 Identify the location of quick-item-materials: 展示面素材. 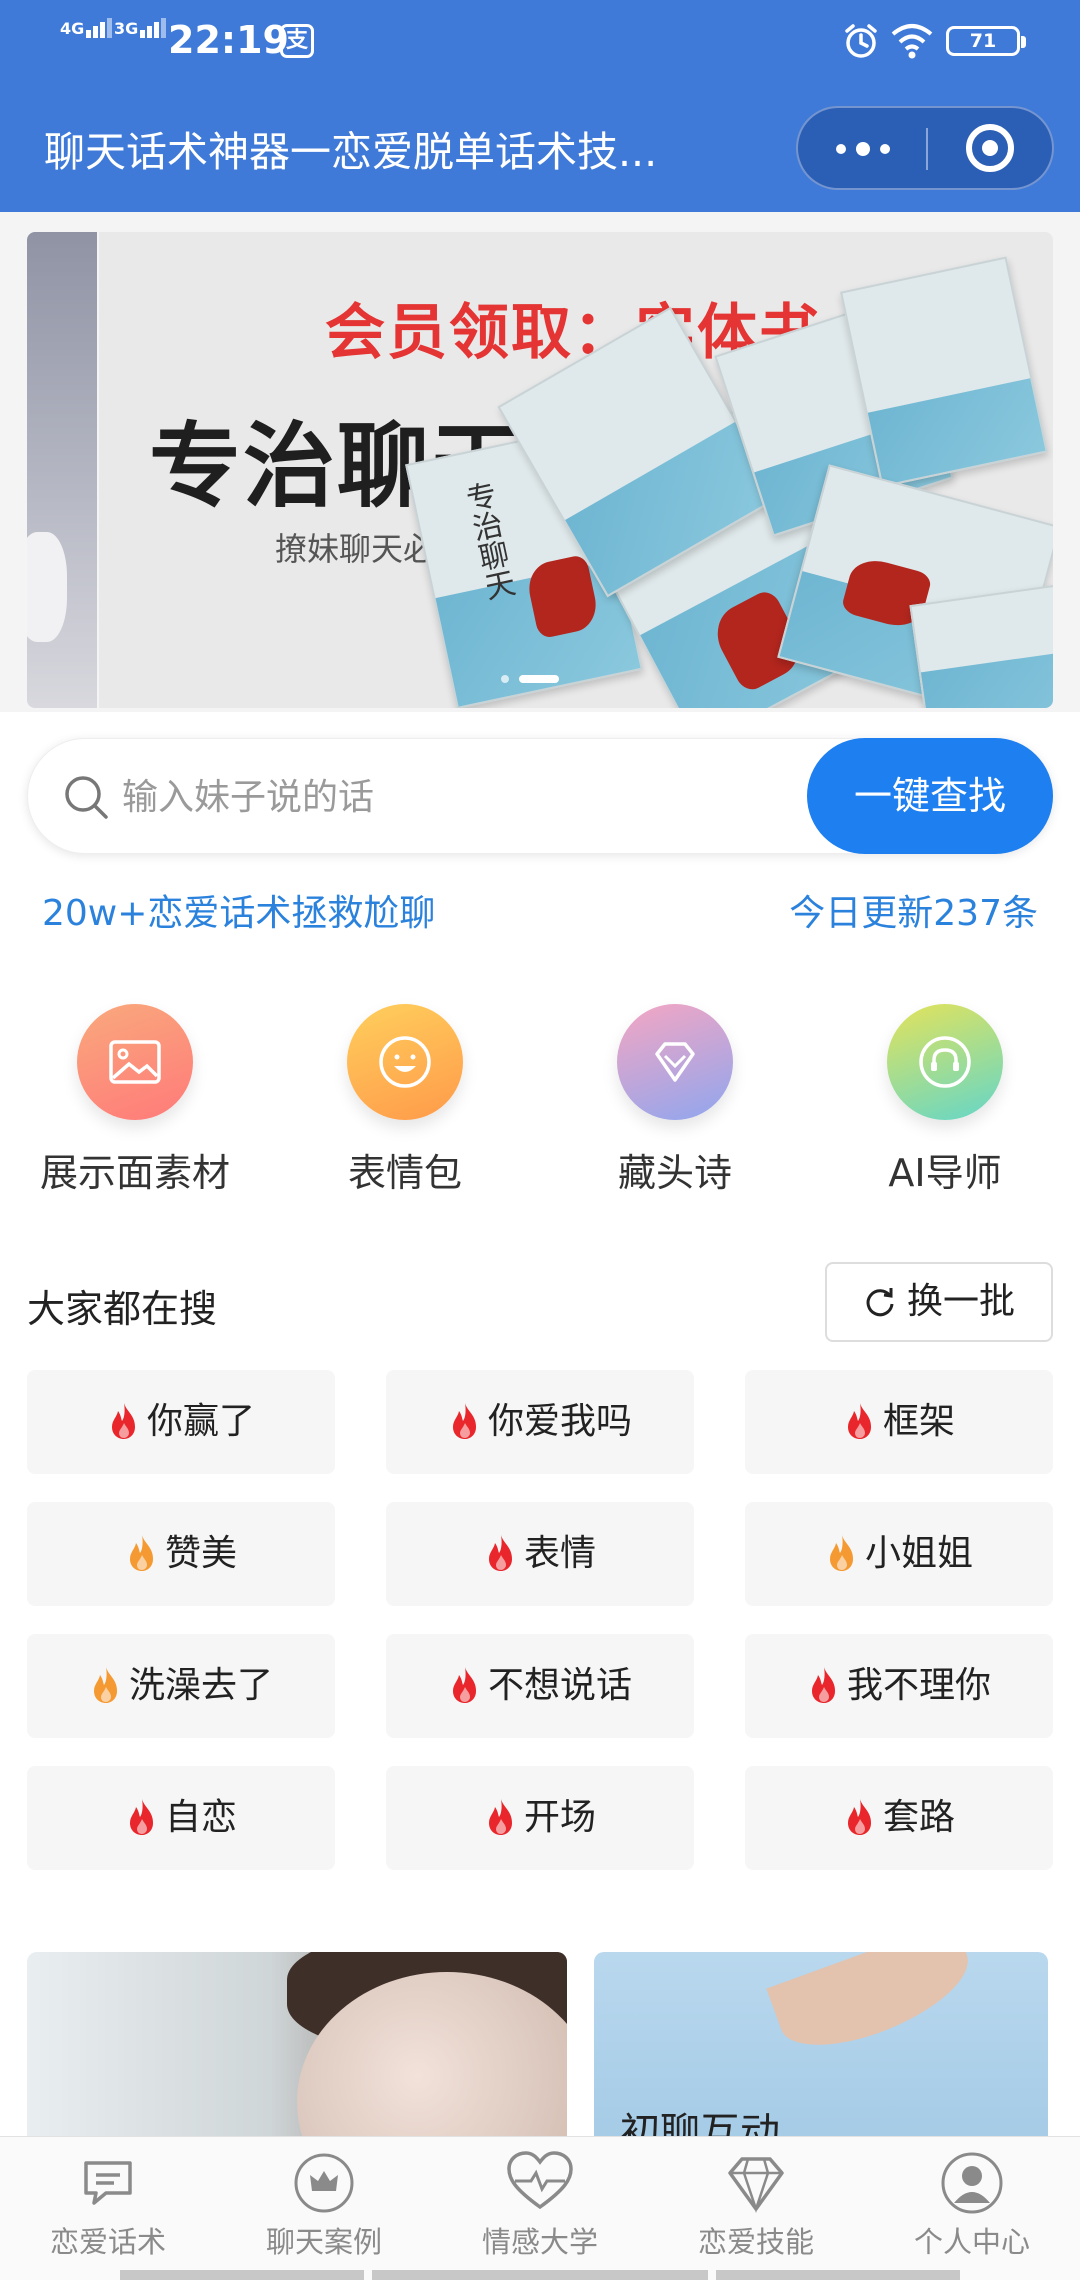
(135, 1100).